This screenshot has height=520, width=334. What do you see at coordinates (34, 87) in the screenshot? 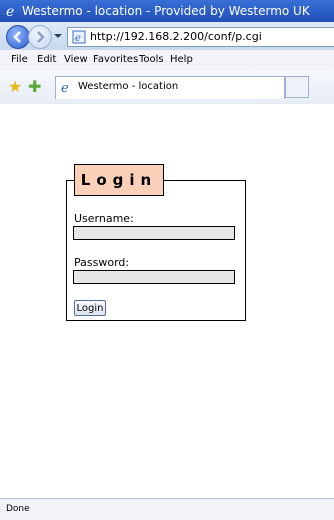
I see `add-favorites-icon: ✚` at bounding box center [34, 87].